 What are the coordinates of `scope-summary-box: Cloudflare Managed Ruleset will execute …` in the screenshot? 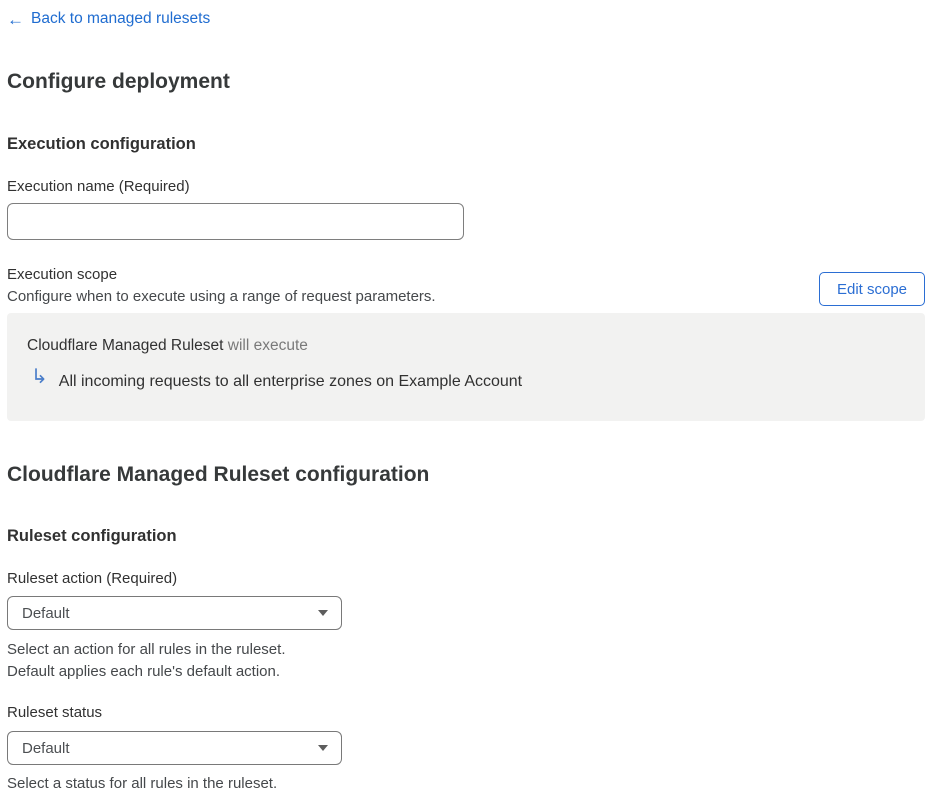 It's located at (466, 367).